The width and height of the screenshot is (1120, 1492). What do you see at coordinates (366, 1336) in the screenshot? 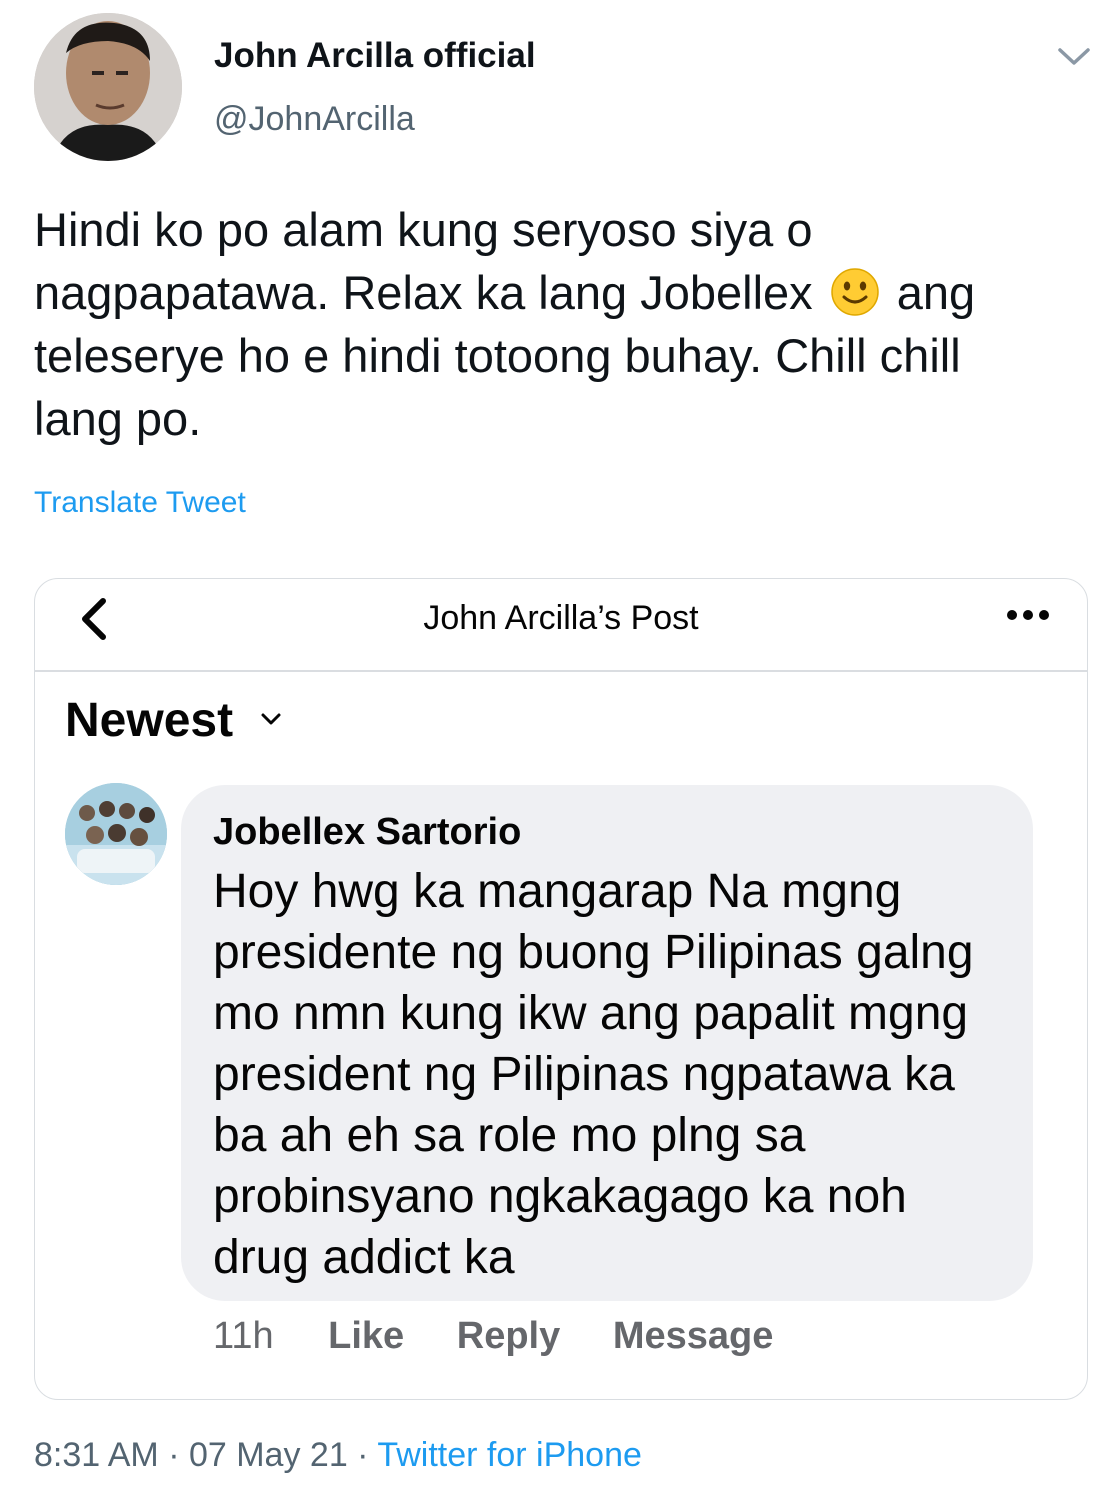
I see `like-button: Like` at bounding box center [366, 1336].